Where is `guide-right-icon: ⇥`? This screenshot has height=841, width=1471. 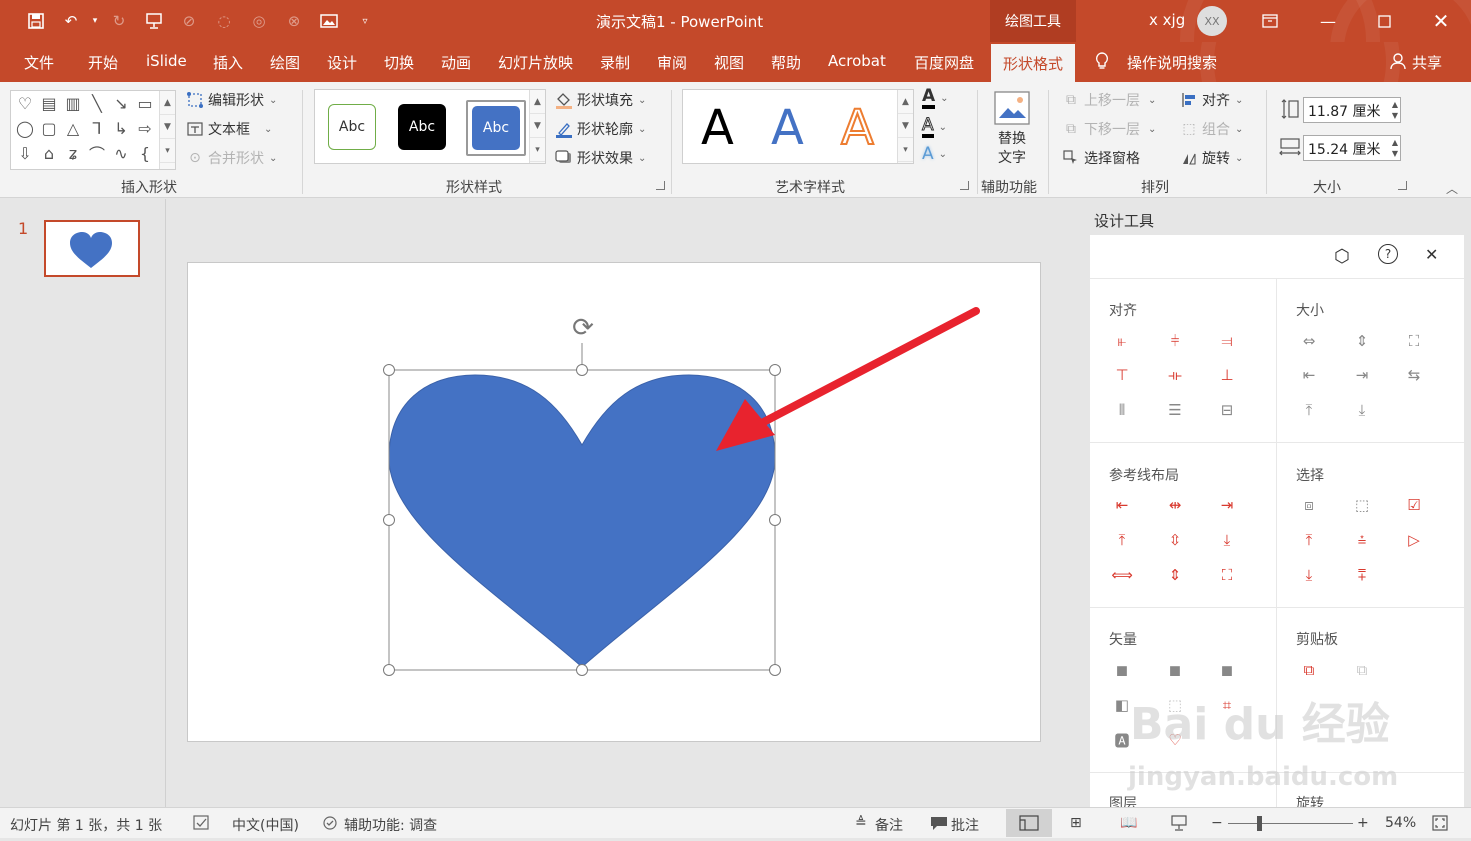 guide-right-icon: ⇥ is located at coordinates (1227, 505).